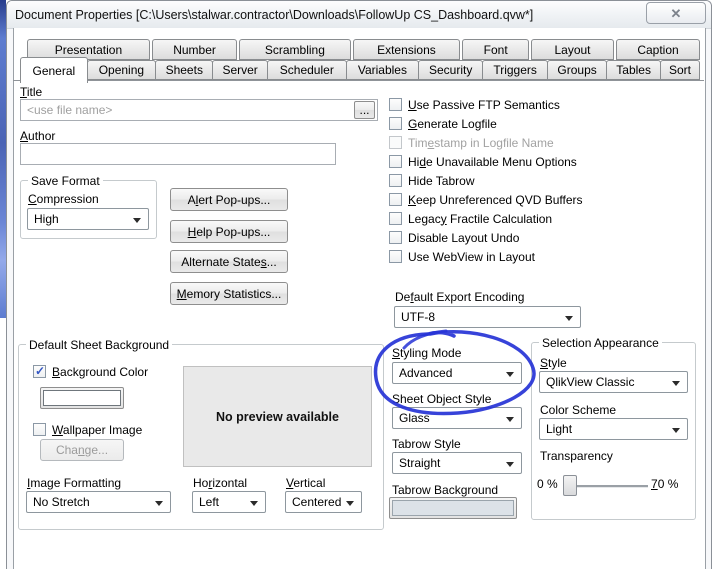 The width and height of the screenshot is (716, 569). Describe the element at coordinates (457, 463) in the screenshot. I see `tabrow-style-select: Straight` at that location.